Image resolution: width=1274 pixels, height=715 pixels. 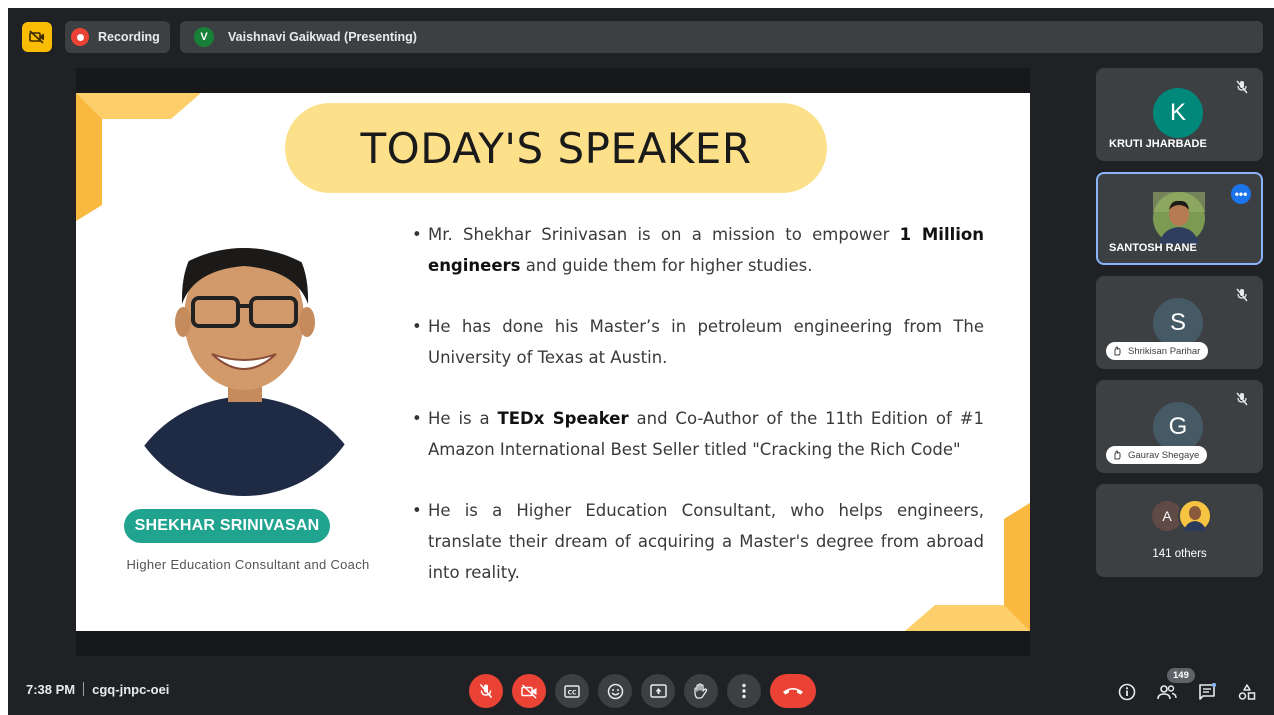 I want to click on participant-name-chip: Shrikisan Parihar, so click(x=1157, y=351).